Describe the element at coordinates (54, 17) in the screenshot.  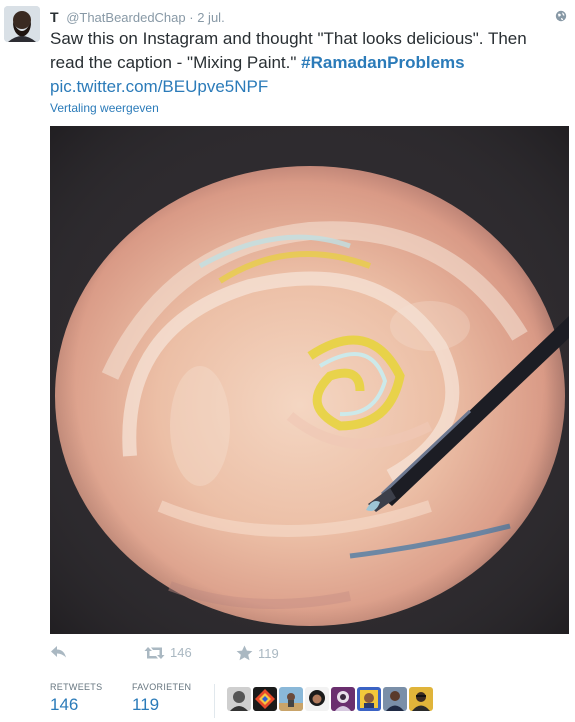
I see `author-name: T` at that location.